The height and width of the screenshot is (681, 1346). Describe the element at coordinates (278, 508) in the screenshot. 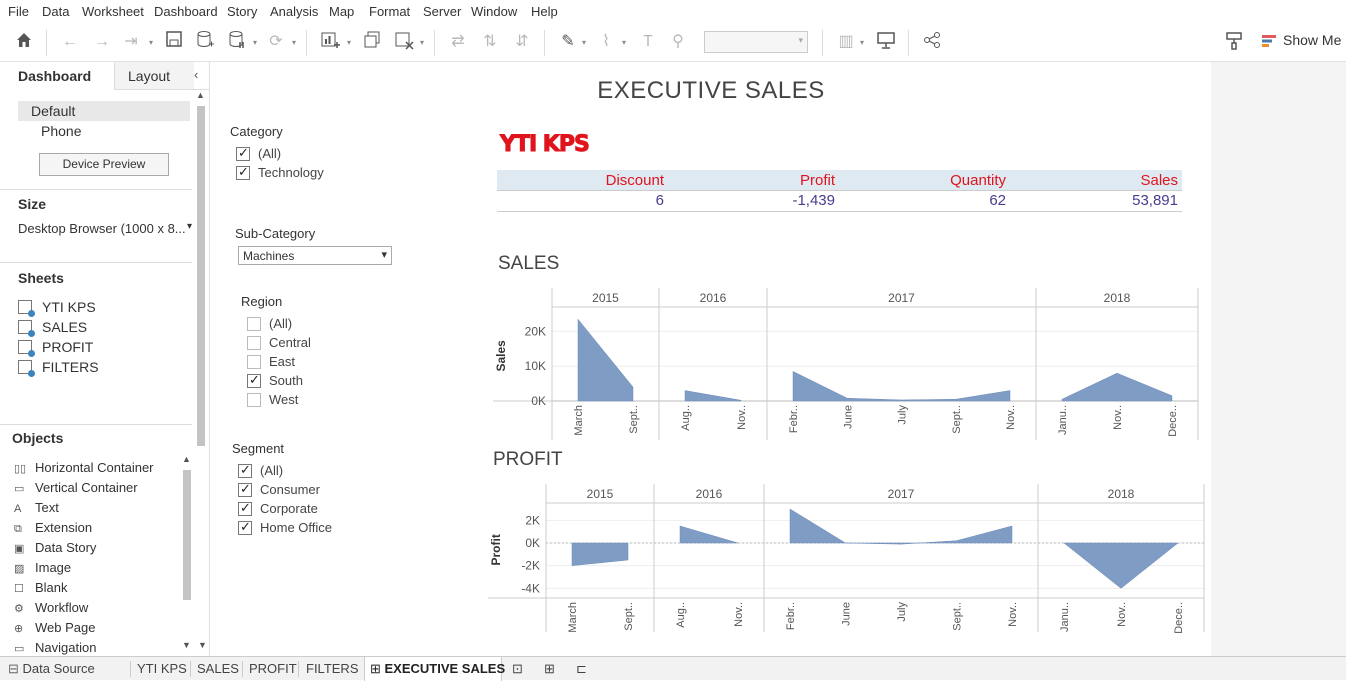

I see `filter-checkbox: Corporate` at that location.